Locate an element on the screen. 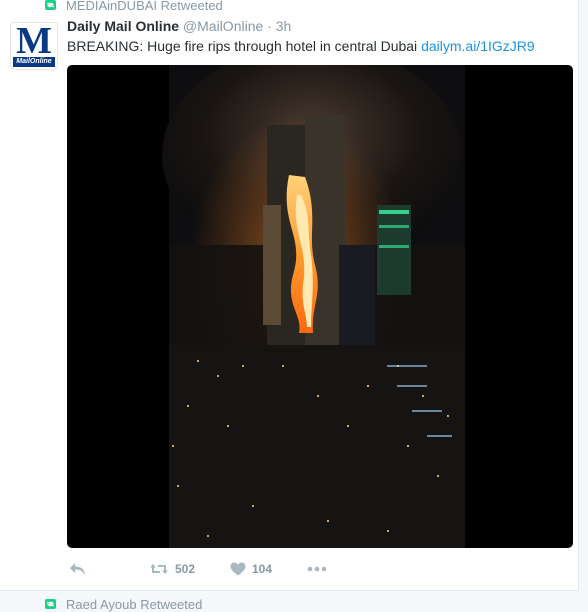 The height and width of the screenshot is (612, 588). reply-button is located at coordinates (77, 569).